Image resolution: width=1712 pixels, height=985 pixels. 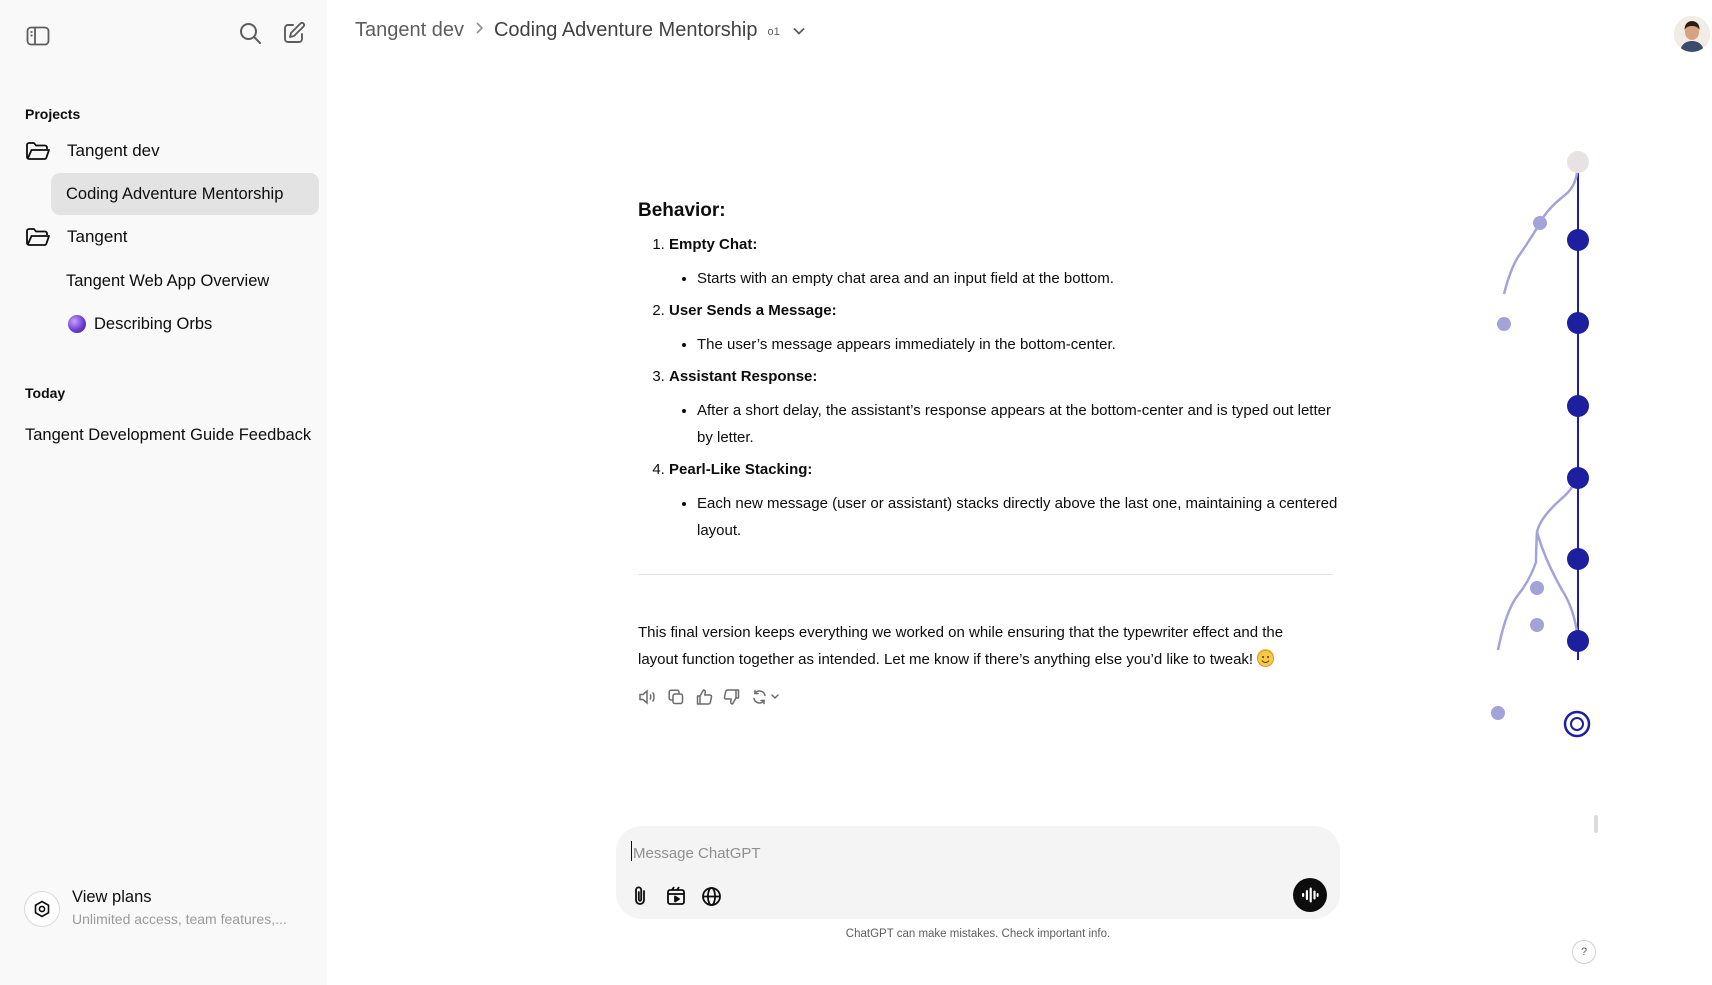 What do you see at coordinates (641, 896) in the screenshot?
I see `paperclip-icon` at bounding box center [641, 896].